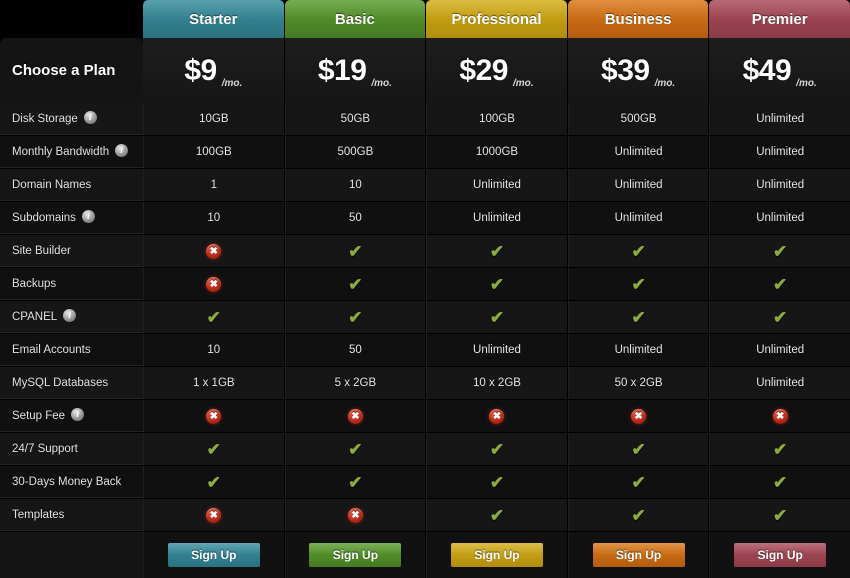 The width and height of the screenshot is (850, 578). I want to click on signup-cell-premier: Sign Up, so click(779, 555).